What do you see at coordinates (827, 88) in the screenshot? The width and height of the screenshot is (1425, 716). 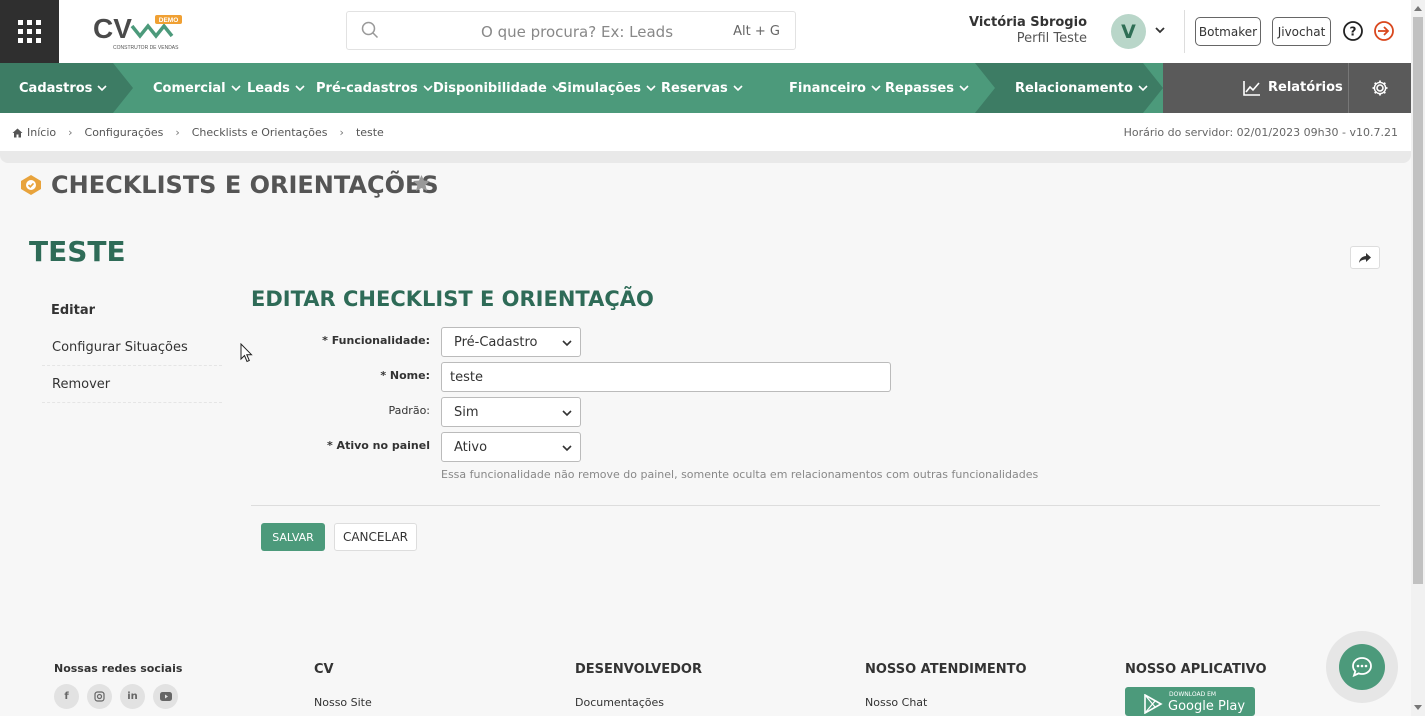 I see `nav-label: Financeiro` at bounding box center [827, 88].